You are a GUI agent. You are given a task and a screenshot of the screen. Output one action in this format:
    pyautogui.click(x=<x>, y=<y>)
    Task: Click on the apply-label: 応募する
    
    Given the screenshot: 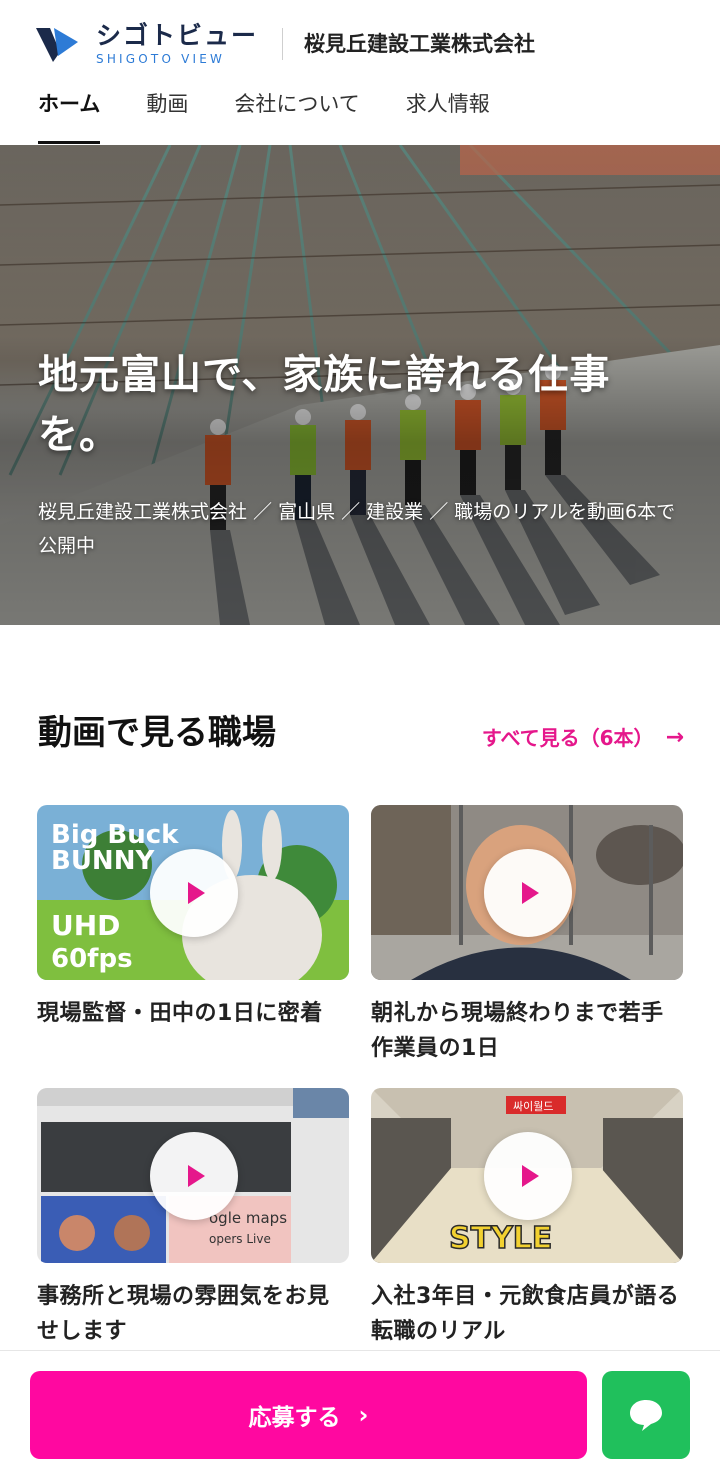 What is the action you would take?
    pyautogui.click(x=294, y=1418)
    